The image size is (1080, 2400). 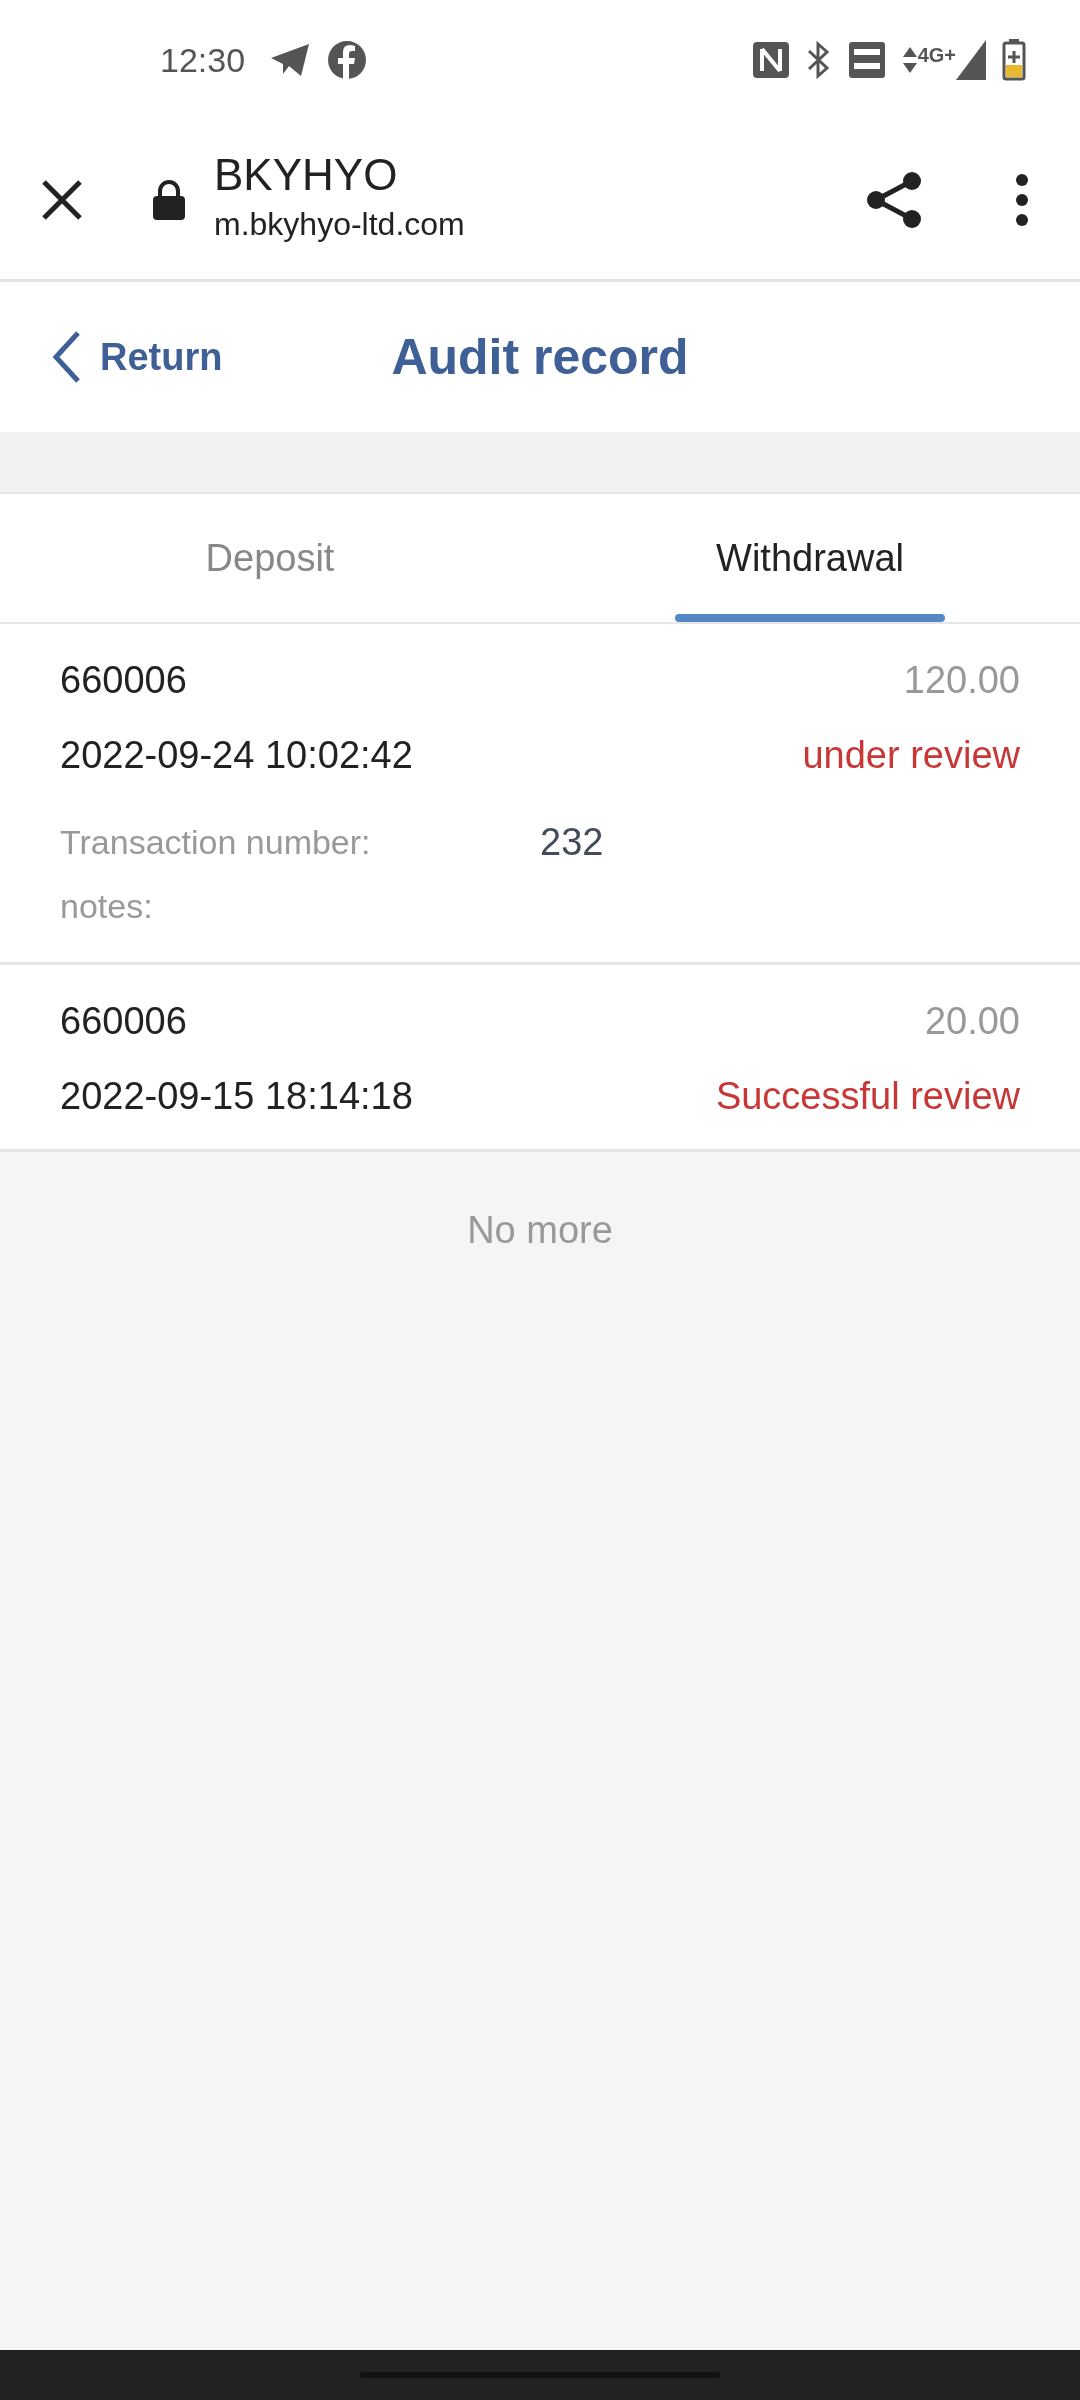 What do you see at coordinates (169, 199) in the screenshot?
I see `lock-icon` at bounding box center [169, 199].